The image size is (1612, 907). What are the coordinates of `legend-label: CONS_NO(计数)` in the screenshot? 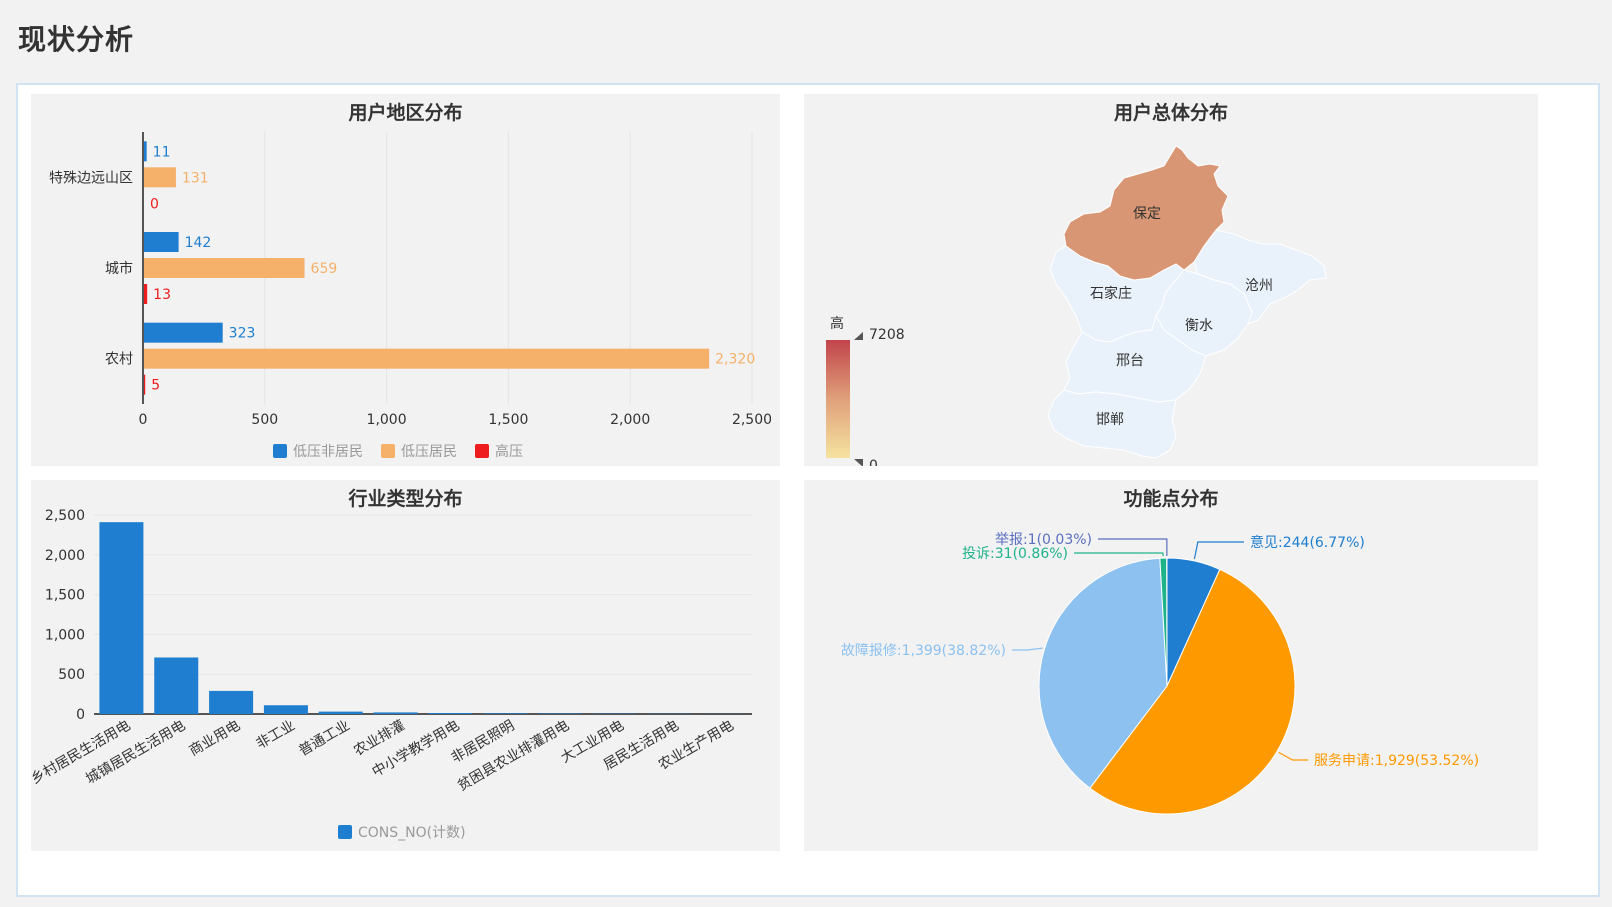 It's located at (412, 833).